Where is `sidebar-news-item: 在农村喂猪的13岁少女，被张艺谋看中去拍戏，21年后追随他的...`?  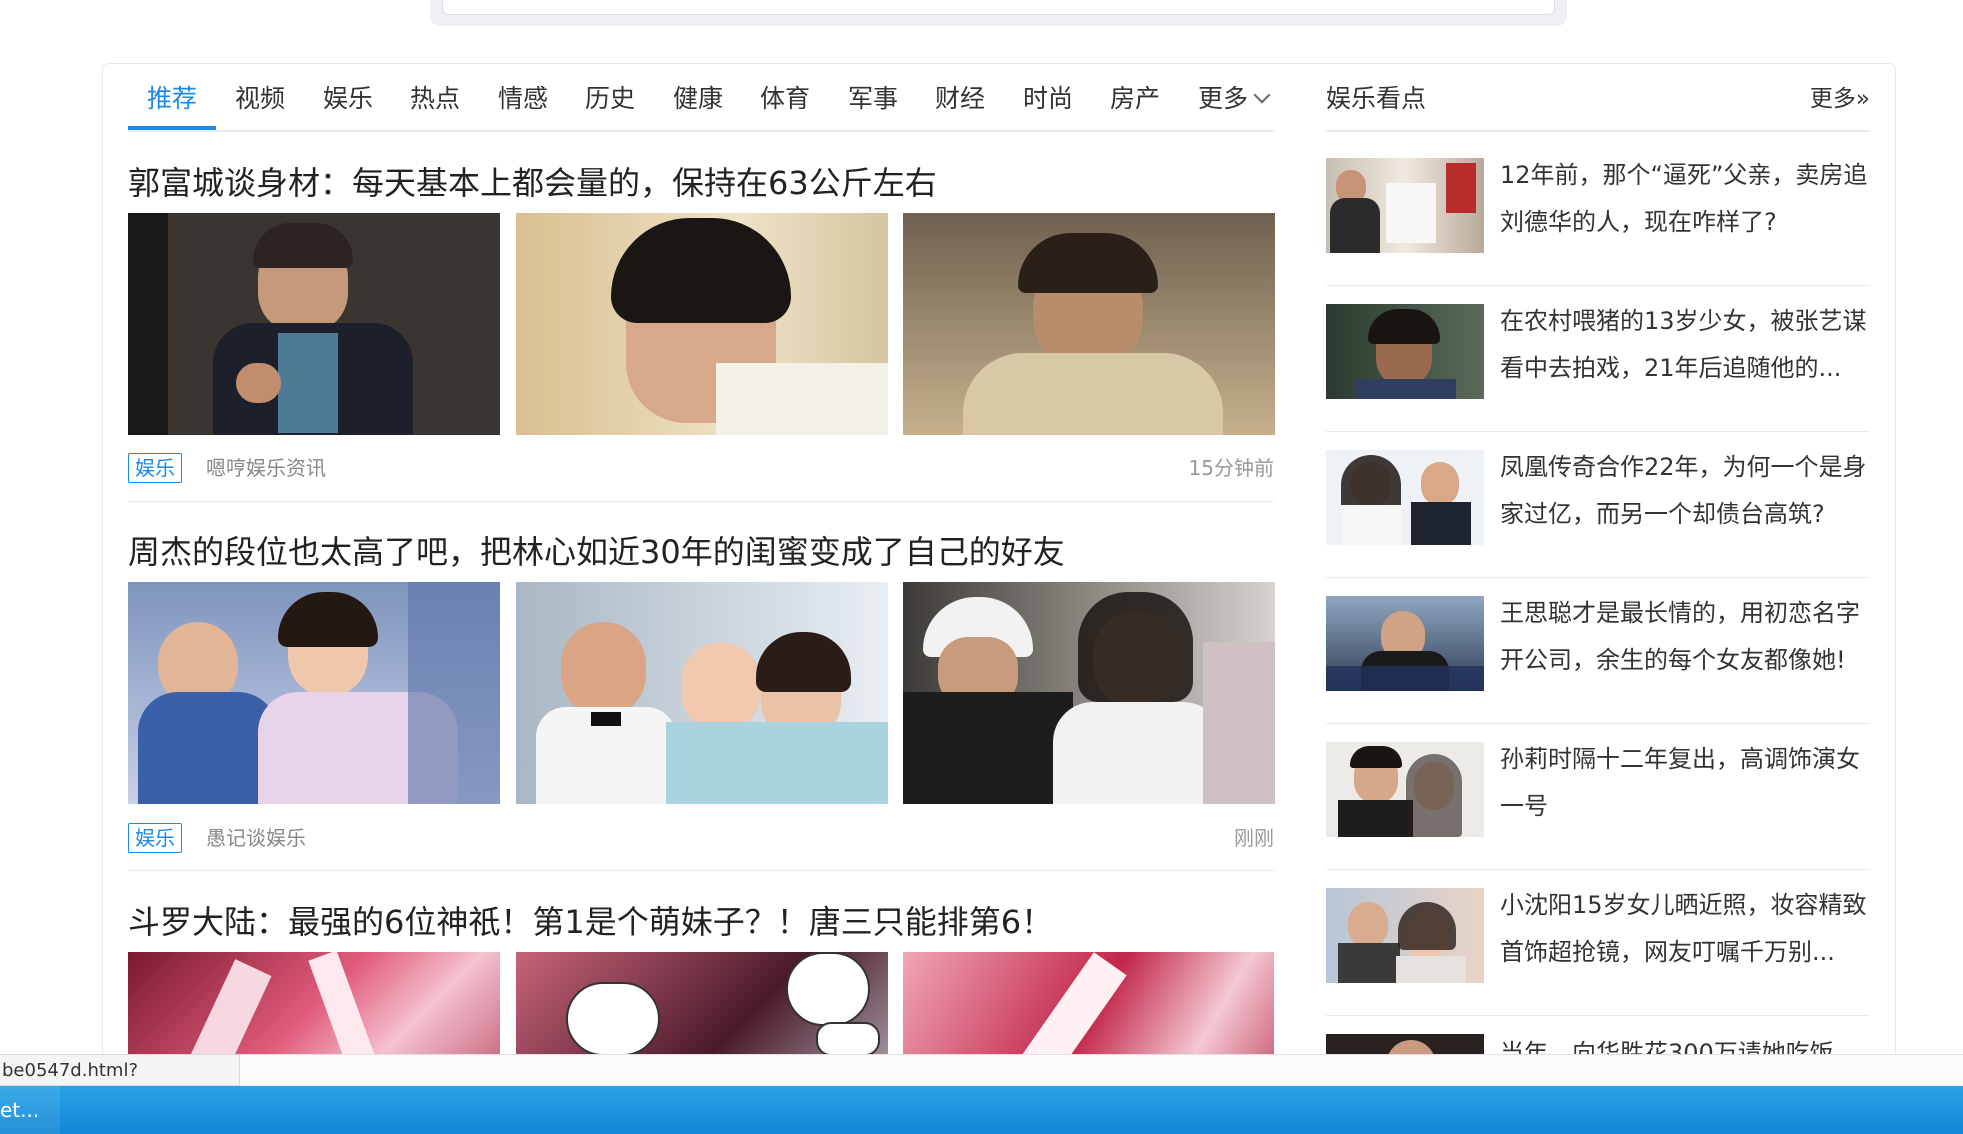
sidebar-news-item: 在农村喂猪的13岁少女，被张艺谋看中去拍戏，21年后追随他的... is located at coordinates (1598, 359).